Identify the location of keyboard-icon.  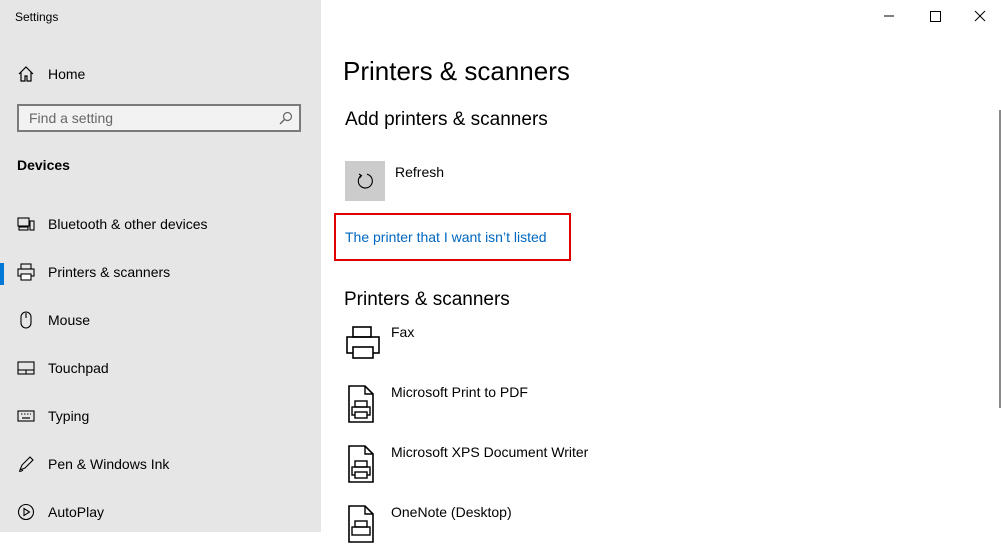
(26, 416).